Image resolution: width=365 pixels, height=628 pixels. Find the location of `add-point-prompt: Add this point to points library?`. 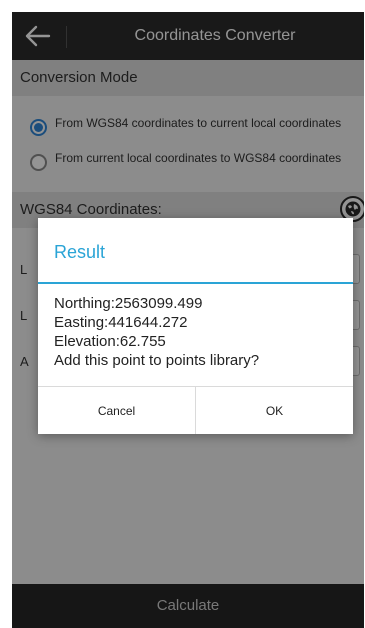

add-point-prompt: Add this point to points library? is located at coordinates (157, 360).